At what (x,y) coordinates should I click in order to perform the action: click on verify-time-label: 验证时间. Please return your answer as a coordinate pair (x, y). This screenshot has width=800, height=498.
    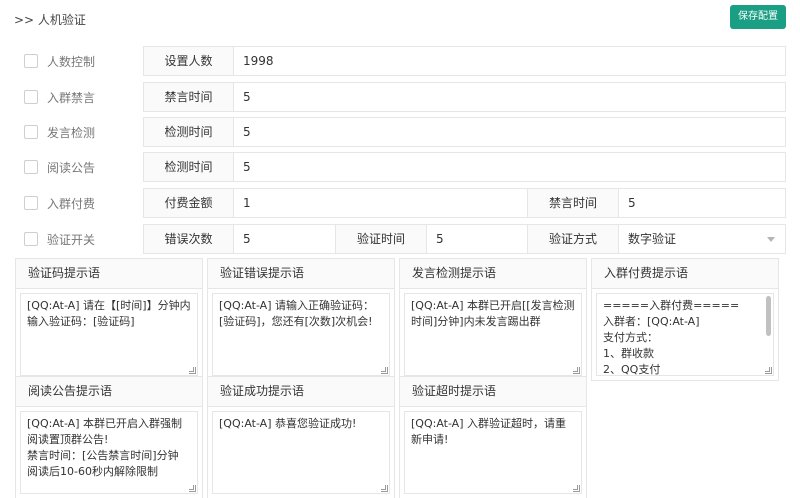
    Looking at the image, I should click on (381, 239).